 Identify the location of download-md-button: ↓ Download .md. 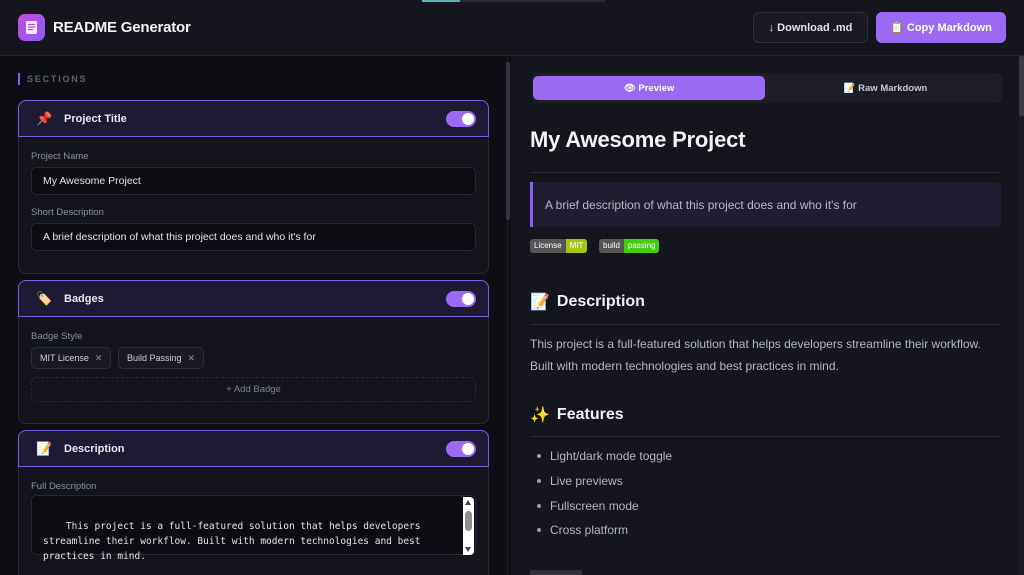
(810, 27).